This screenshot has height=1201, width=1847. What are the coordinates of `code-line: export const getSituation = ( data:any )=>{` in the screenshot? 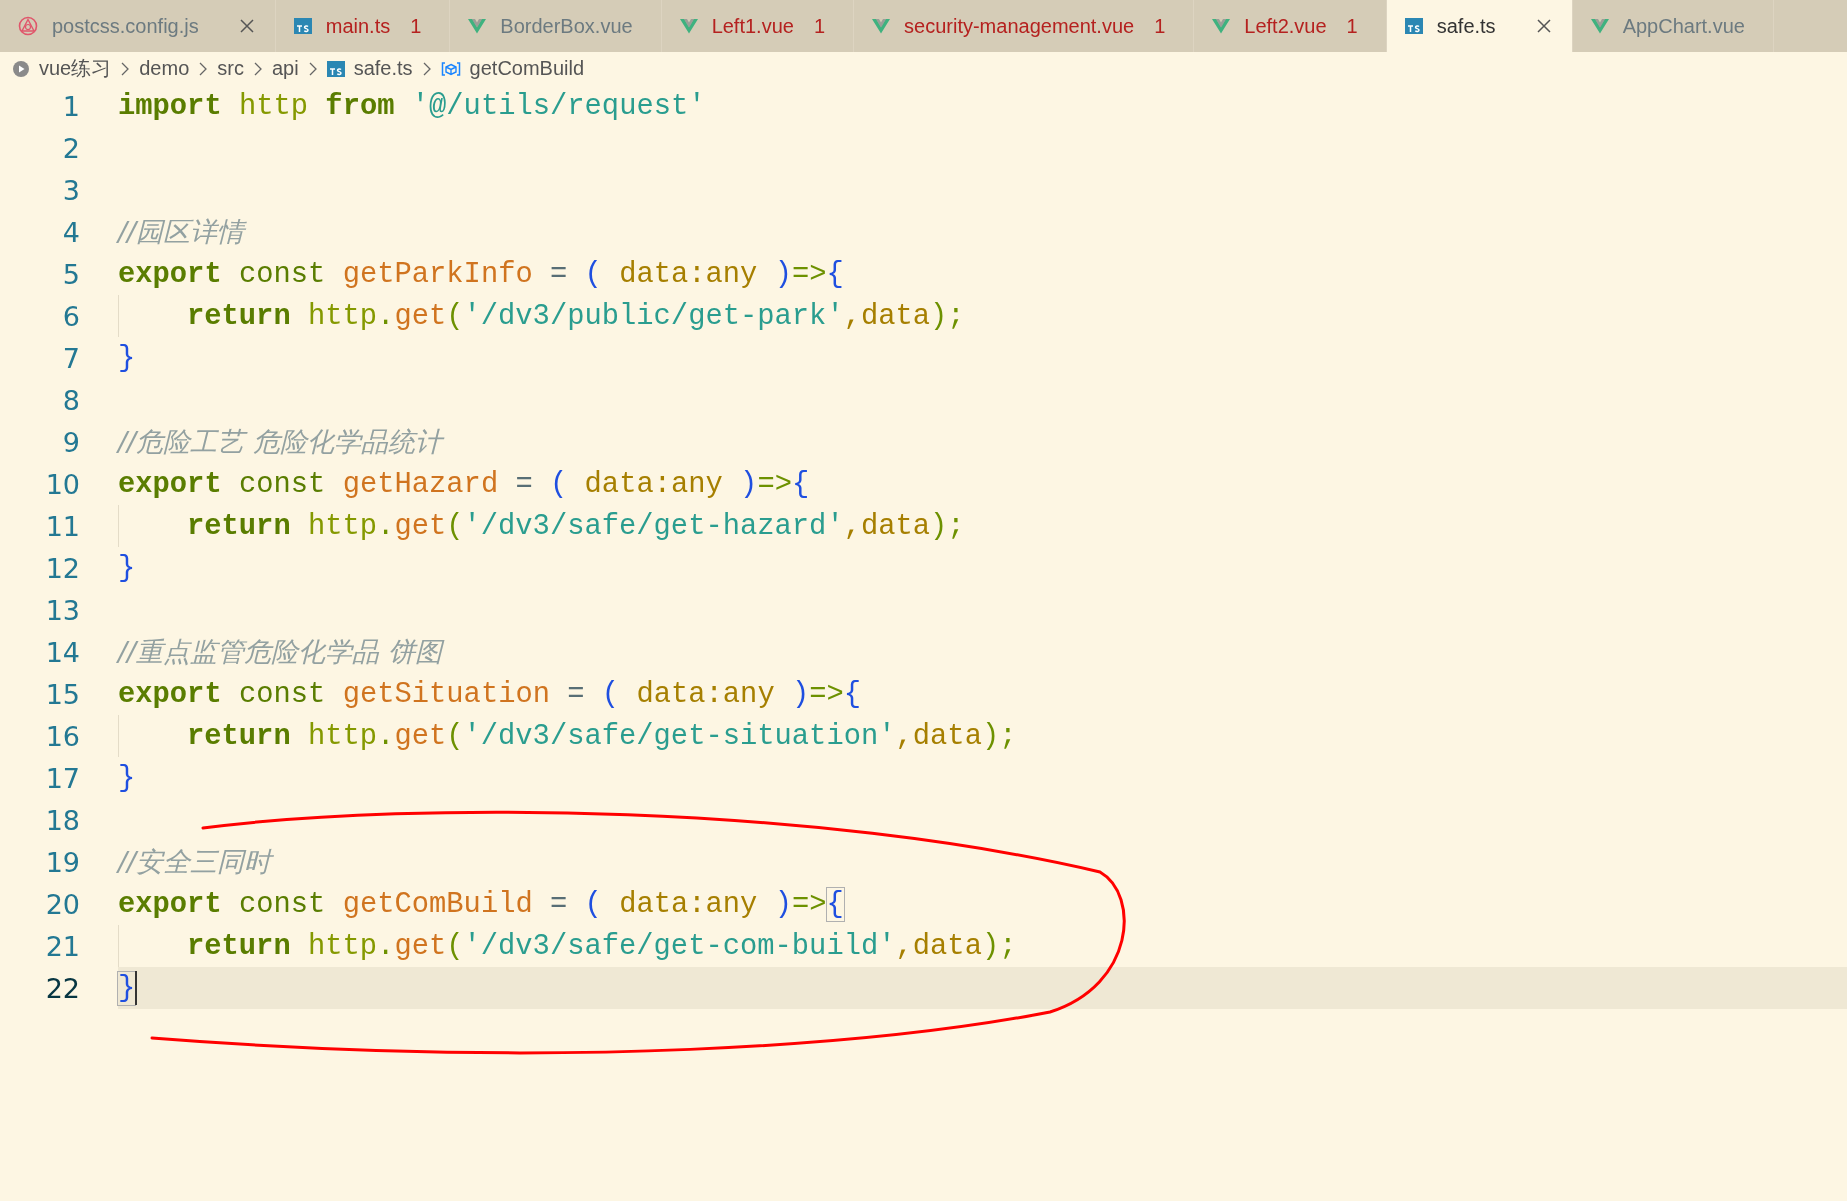 It's located at (490, 694).